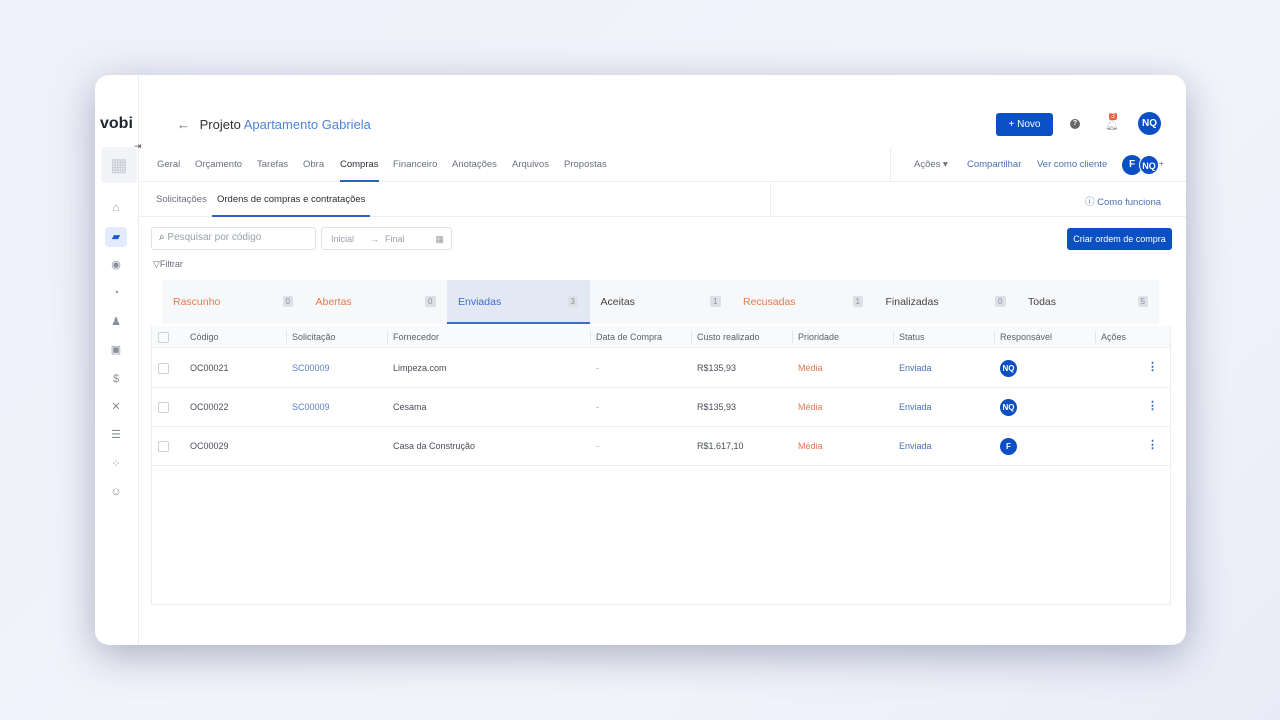  What do you see at coordinates (116, 293) in the screenshot?
I see `compass-icon: ◔` at bounding box center [116, 293].